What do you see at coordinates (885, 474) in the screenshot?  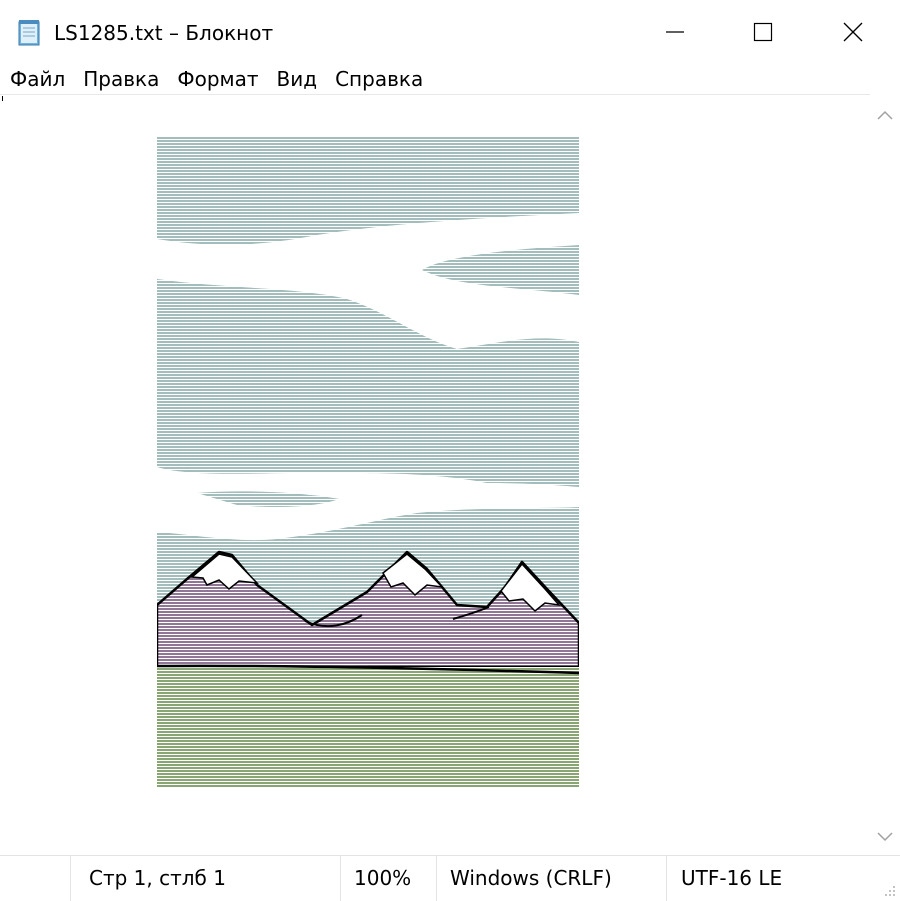 I see `vertical-scrollbar` at bounding box center [885, 474].